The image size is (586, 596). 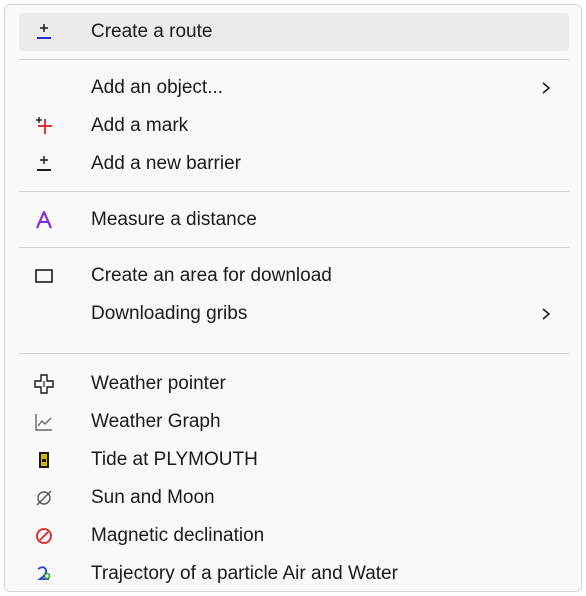 What do you see at coordinates (169, 313) in the screenshot?
I see `menu-item-label: Downloading gribs` at bounding box center [169, 313].